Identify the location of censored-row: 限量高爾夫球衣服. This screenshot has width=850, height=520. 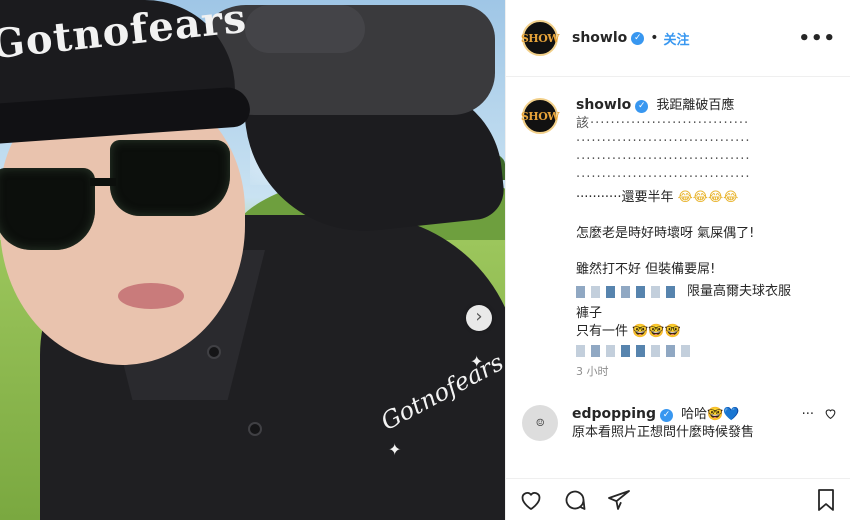
(706, 292).